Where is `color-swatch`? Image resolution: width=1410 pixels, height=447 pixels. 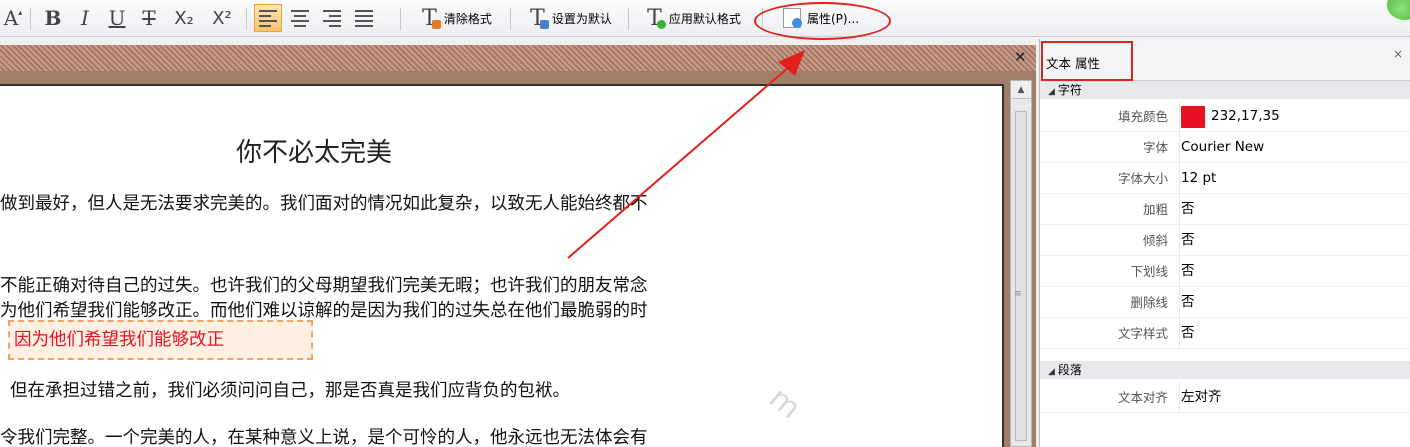
color-swatch is located at coordinates (1193, 116).